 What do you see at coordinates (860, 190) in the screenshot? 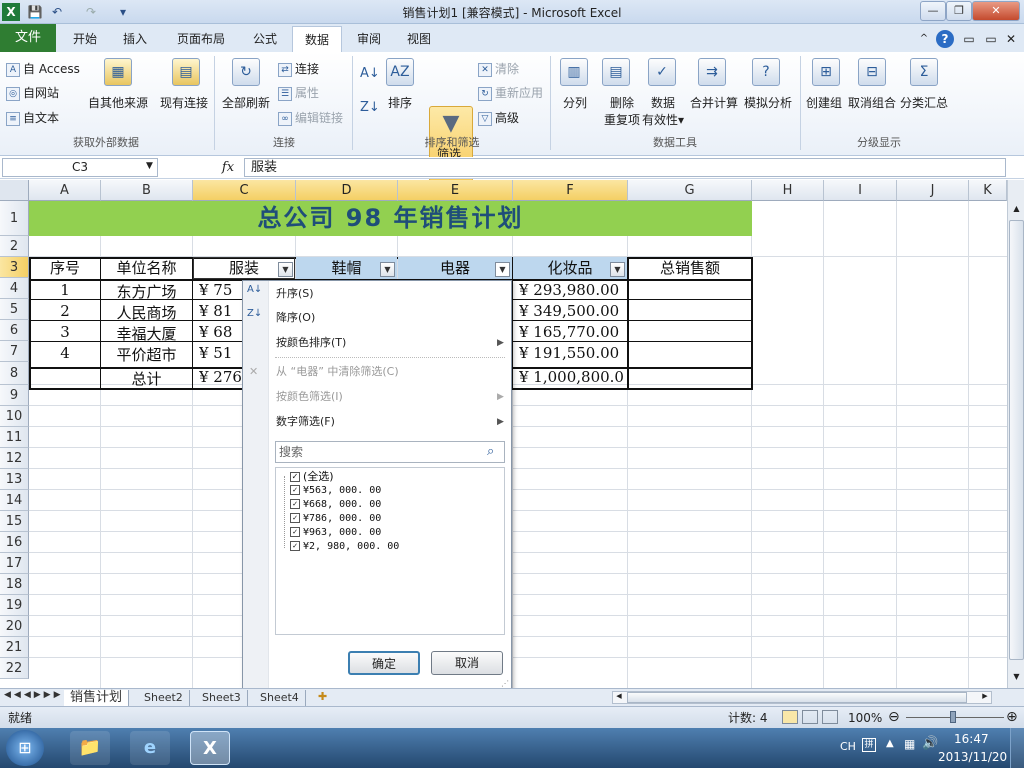
I see `column-header: I` at bounding box center [860, 190].